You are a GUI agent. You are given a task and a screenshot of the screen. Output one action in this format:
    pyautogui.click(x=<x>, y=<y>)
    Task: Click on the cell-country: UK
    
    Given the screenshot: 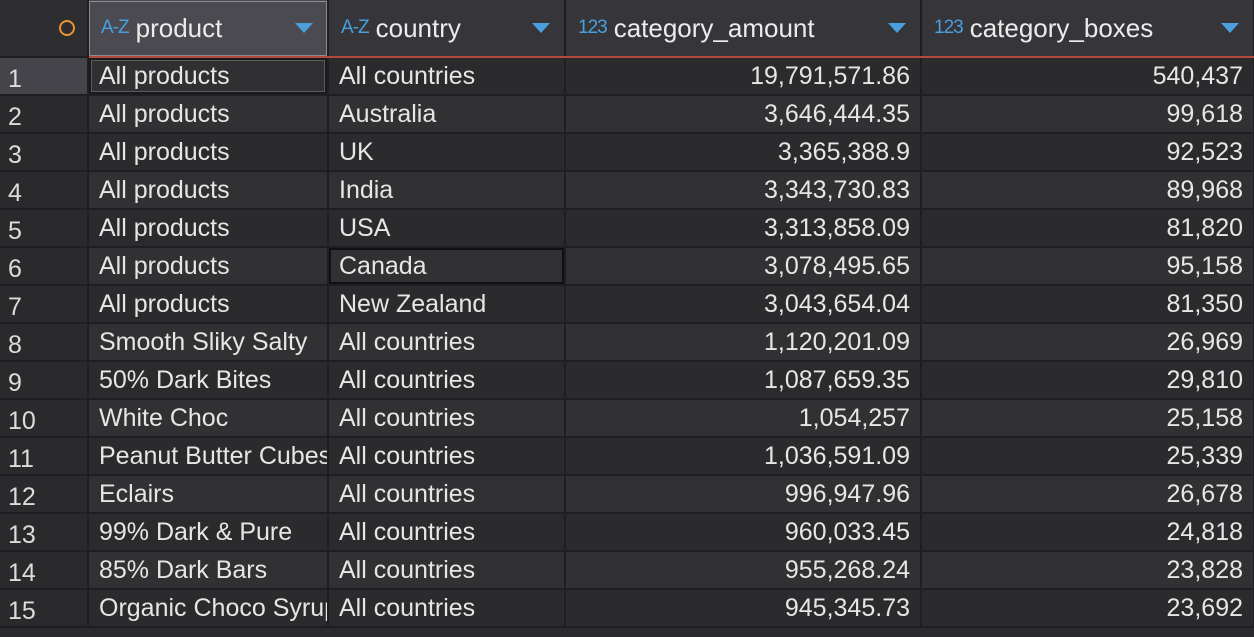 What is the action you would take?
    pyautogui.click(x=447, y=152)
    